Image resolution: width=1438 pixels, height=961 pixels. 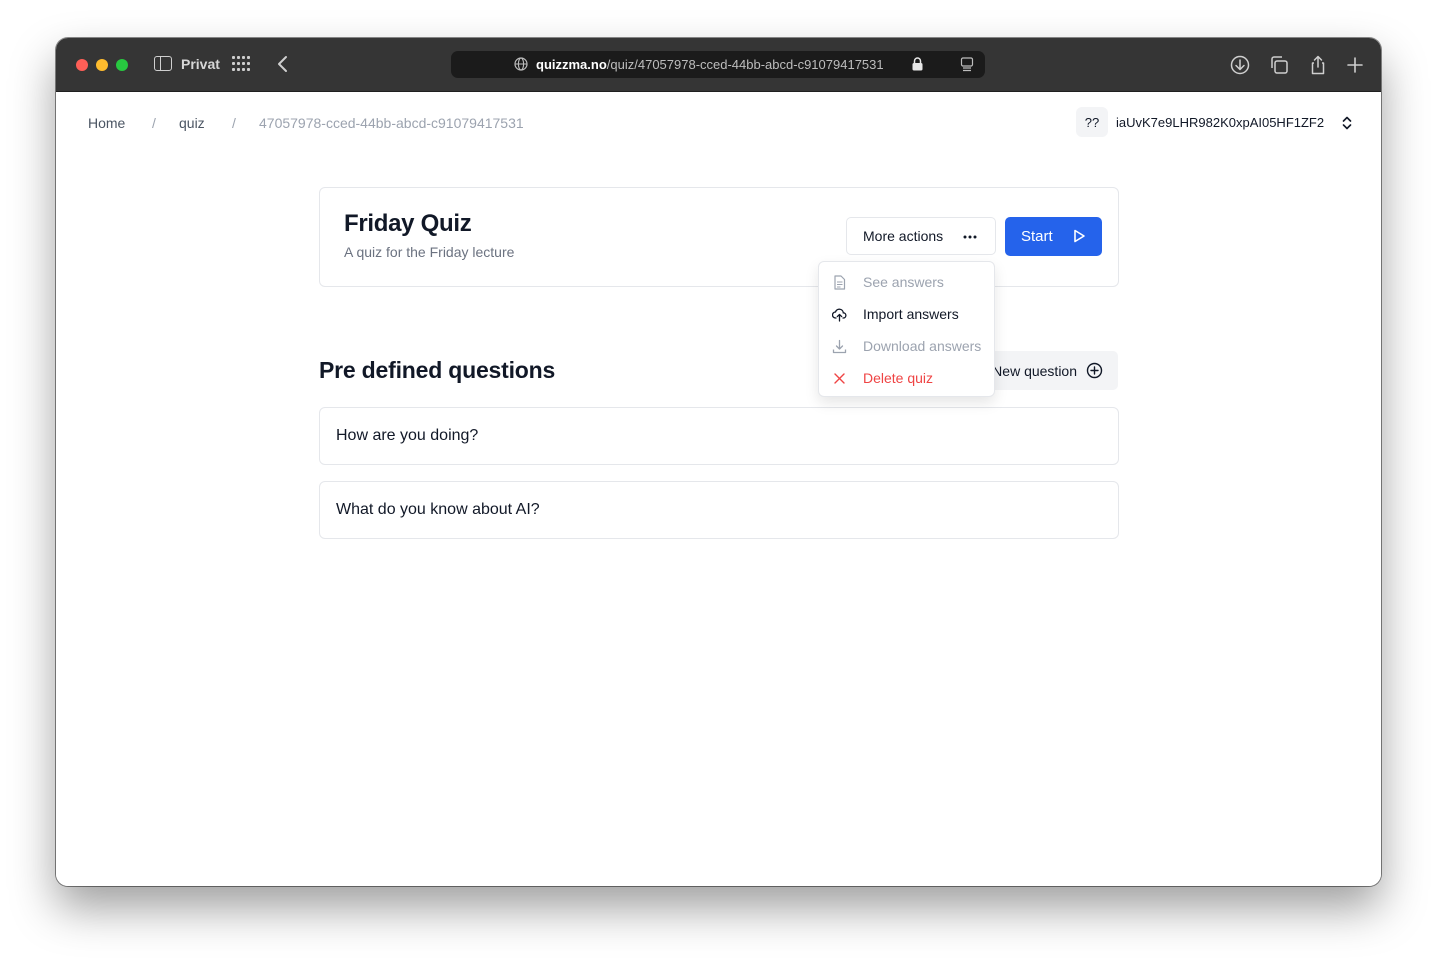 What do you see at coordinates (241, 64) in the screenshot?
I see `tab-overview-icon` at bounding box center [241, 64].